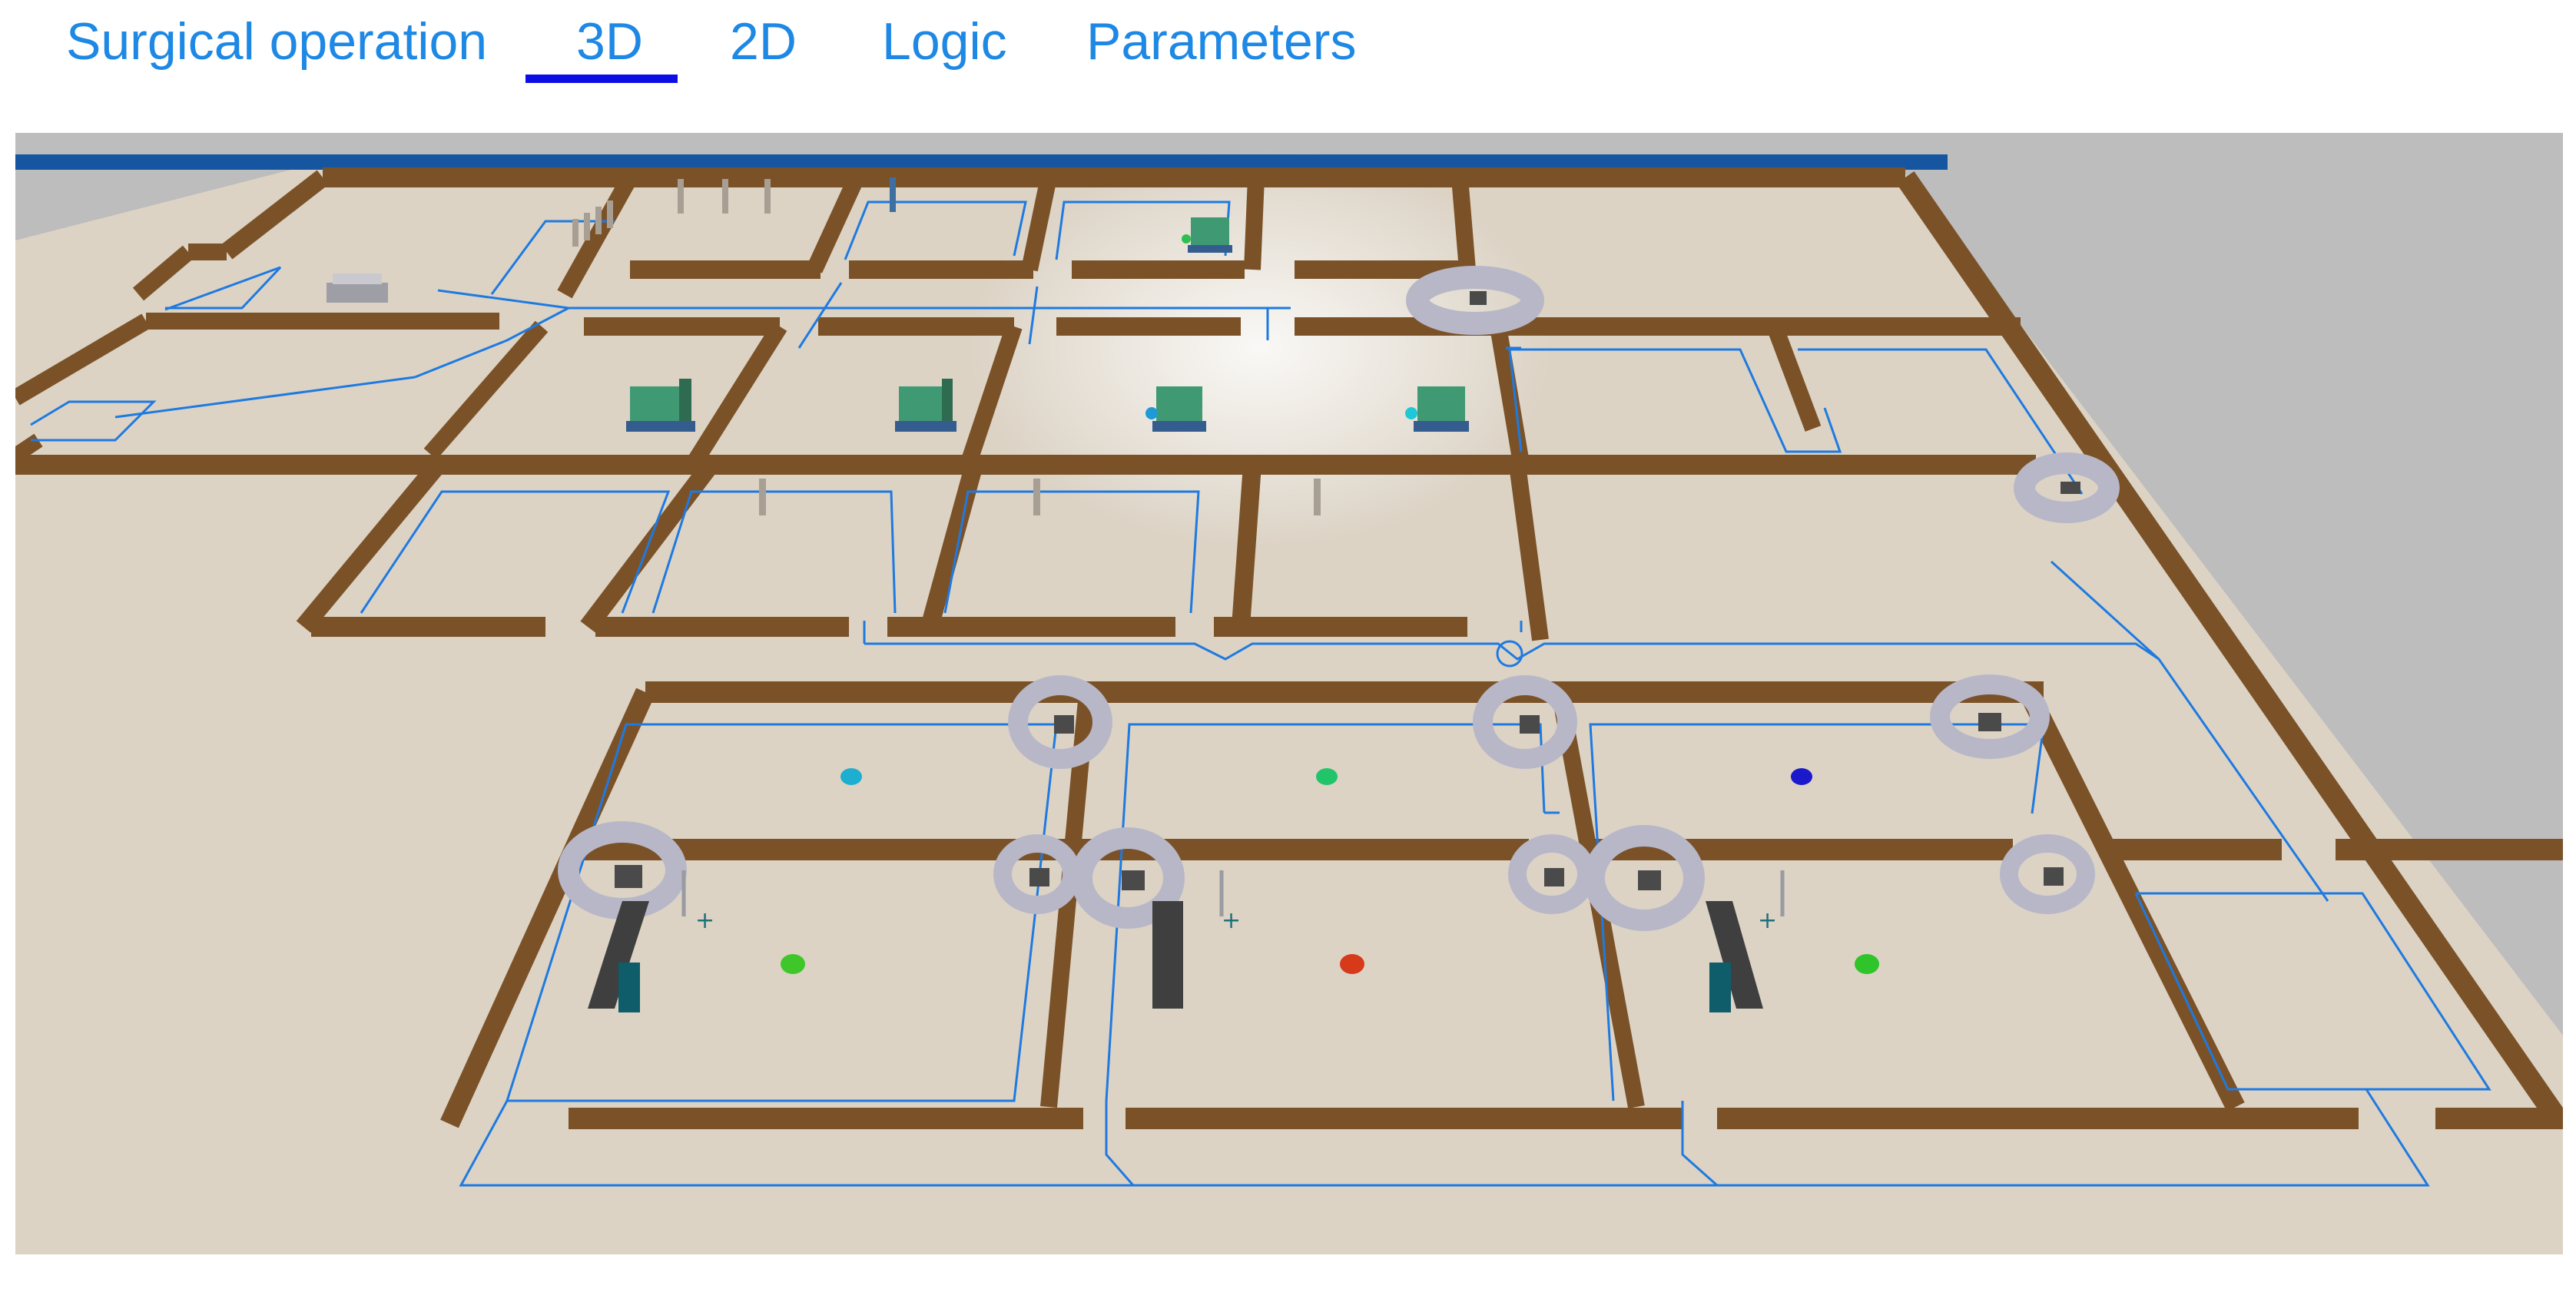  Describe the element at coordinates (276, 41) in the screenshot. I see `tab-surgical-operation: Surgical operation` at that location.